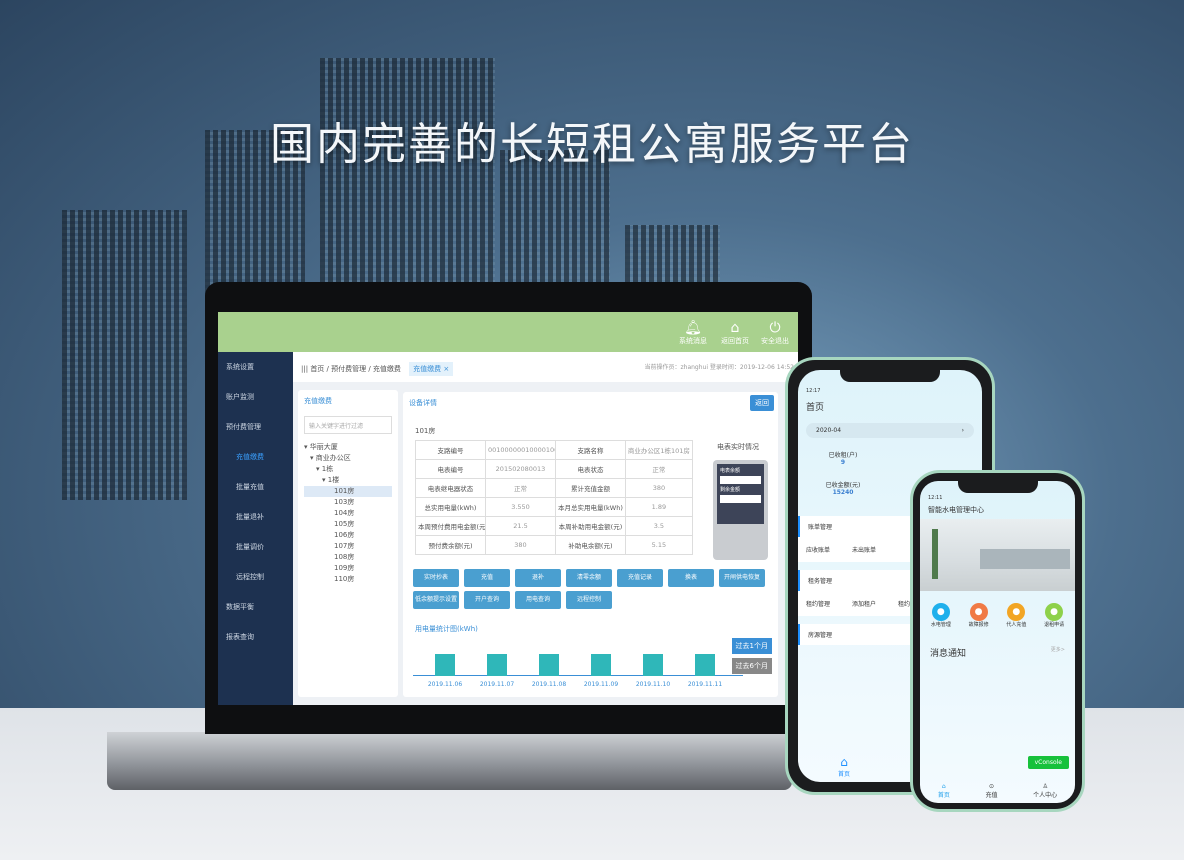 Image resolution: width=1184 pixels, height=860 pixels. Describe the element at coordinates (487, 578) in the screenshot. I see `action-button: 充值` at that location.